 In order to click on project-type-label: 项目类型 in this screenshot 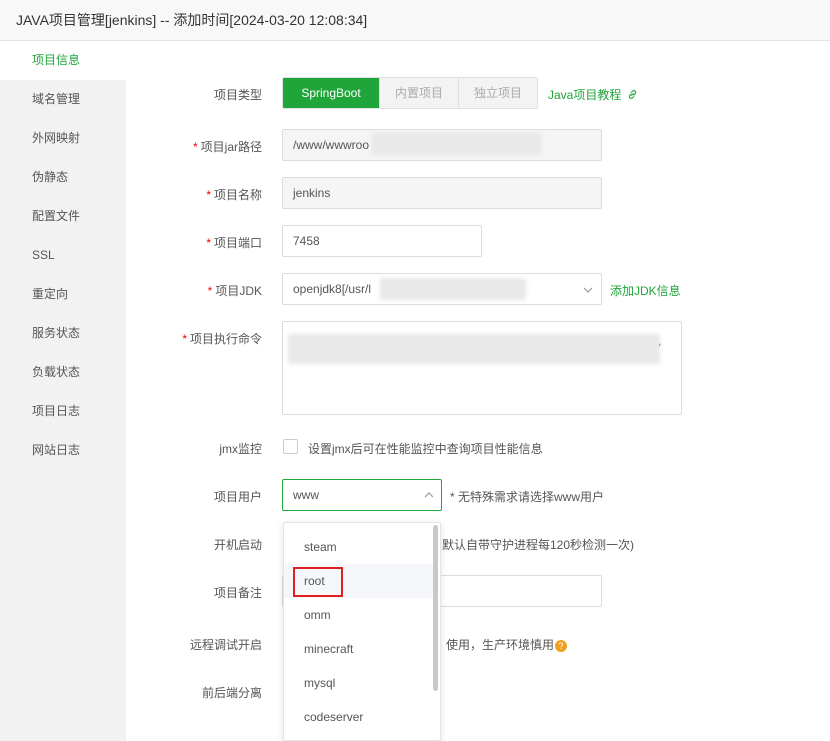, I will do `click(237, 95)`.